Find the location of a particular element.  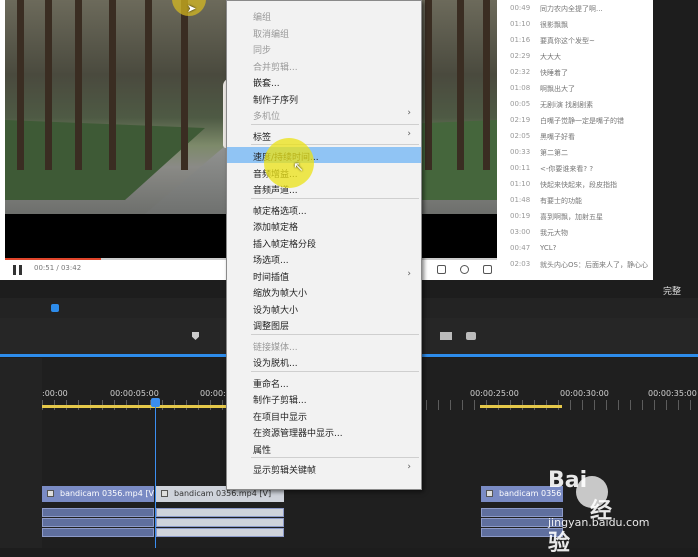

work-area-bar is located at coordinates (521, 406).